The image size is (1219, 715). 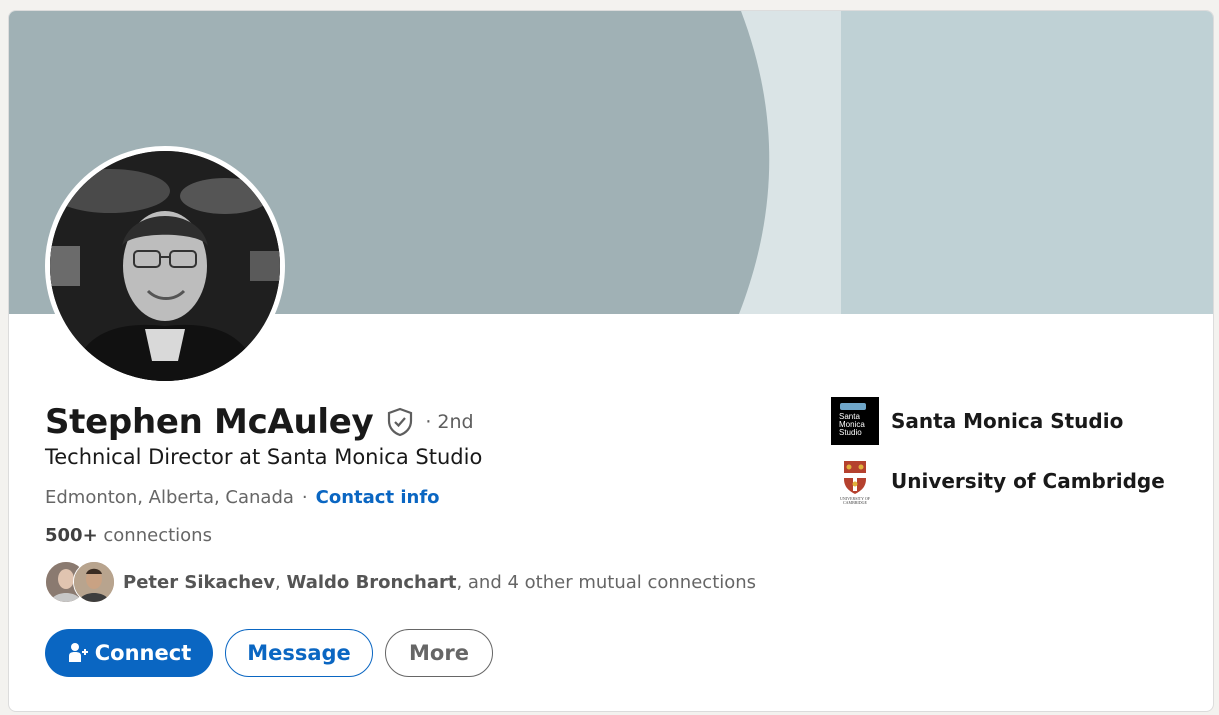 I want to click on connection-degree: · 2nd, so click(x=449, y=422).